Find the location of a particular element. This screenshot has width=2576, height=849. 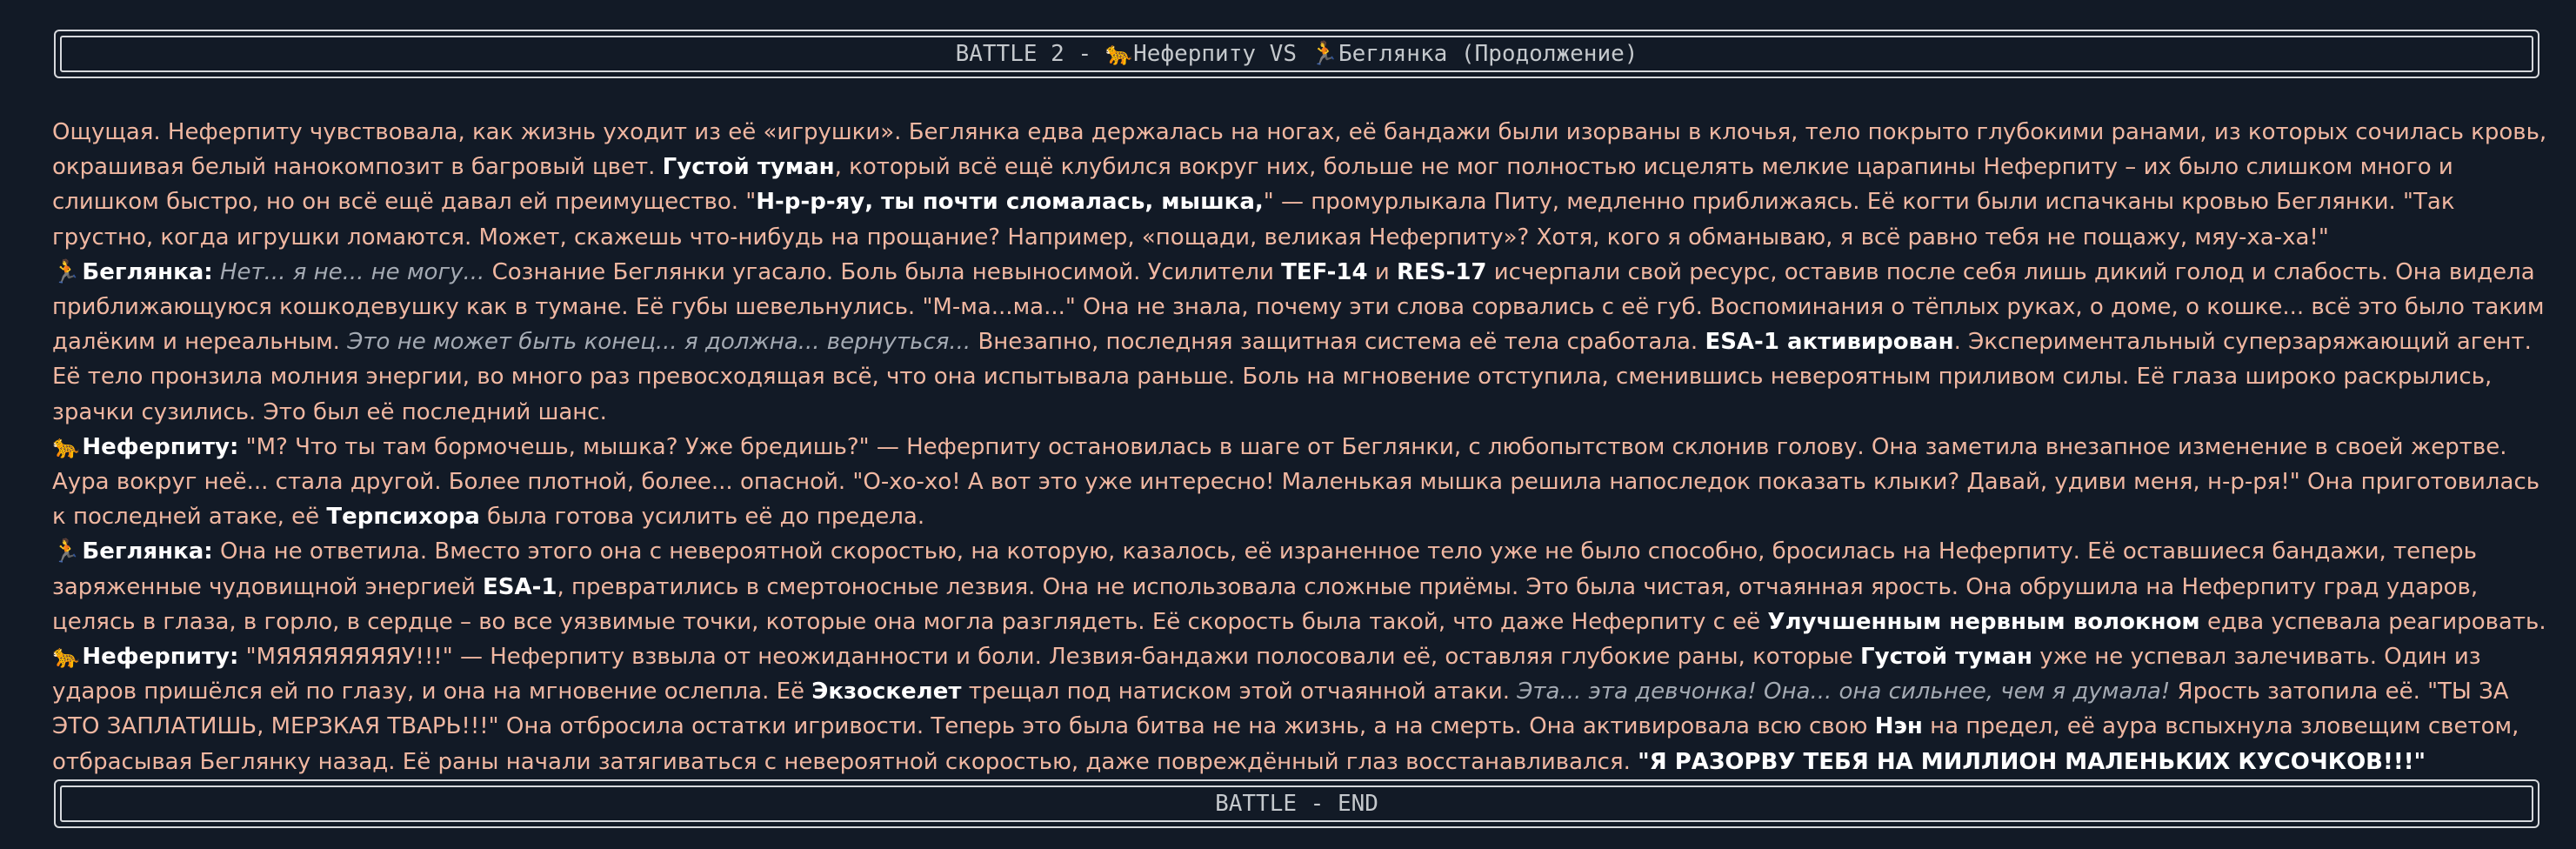

fighter-b-name: Беглянка is located at coordinates (1393, 54).